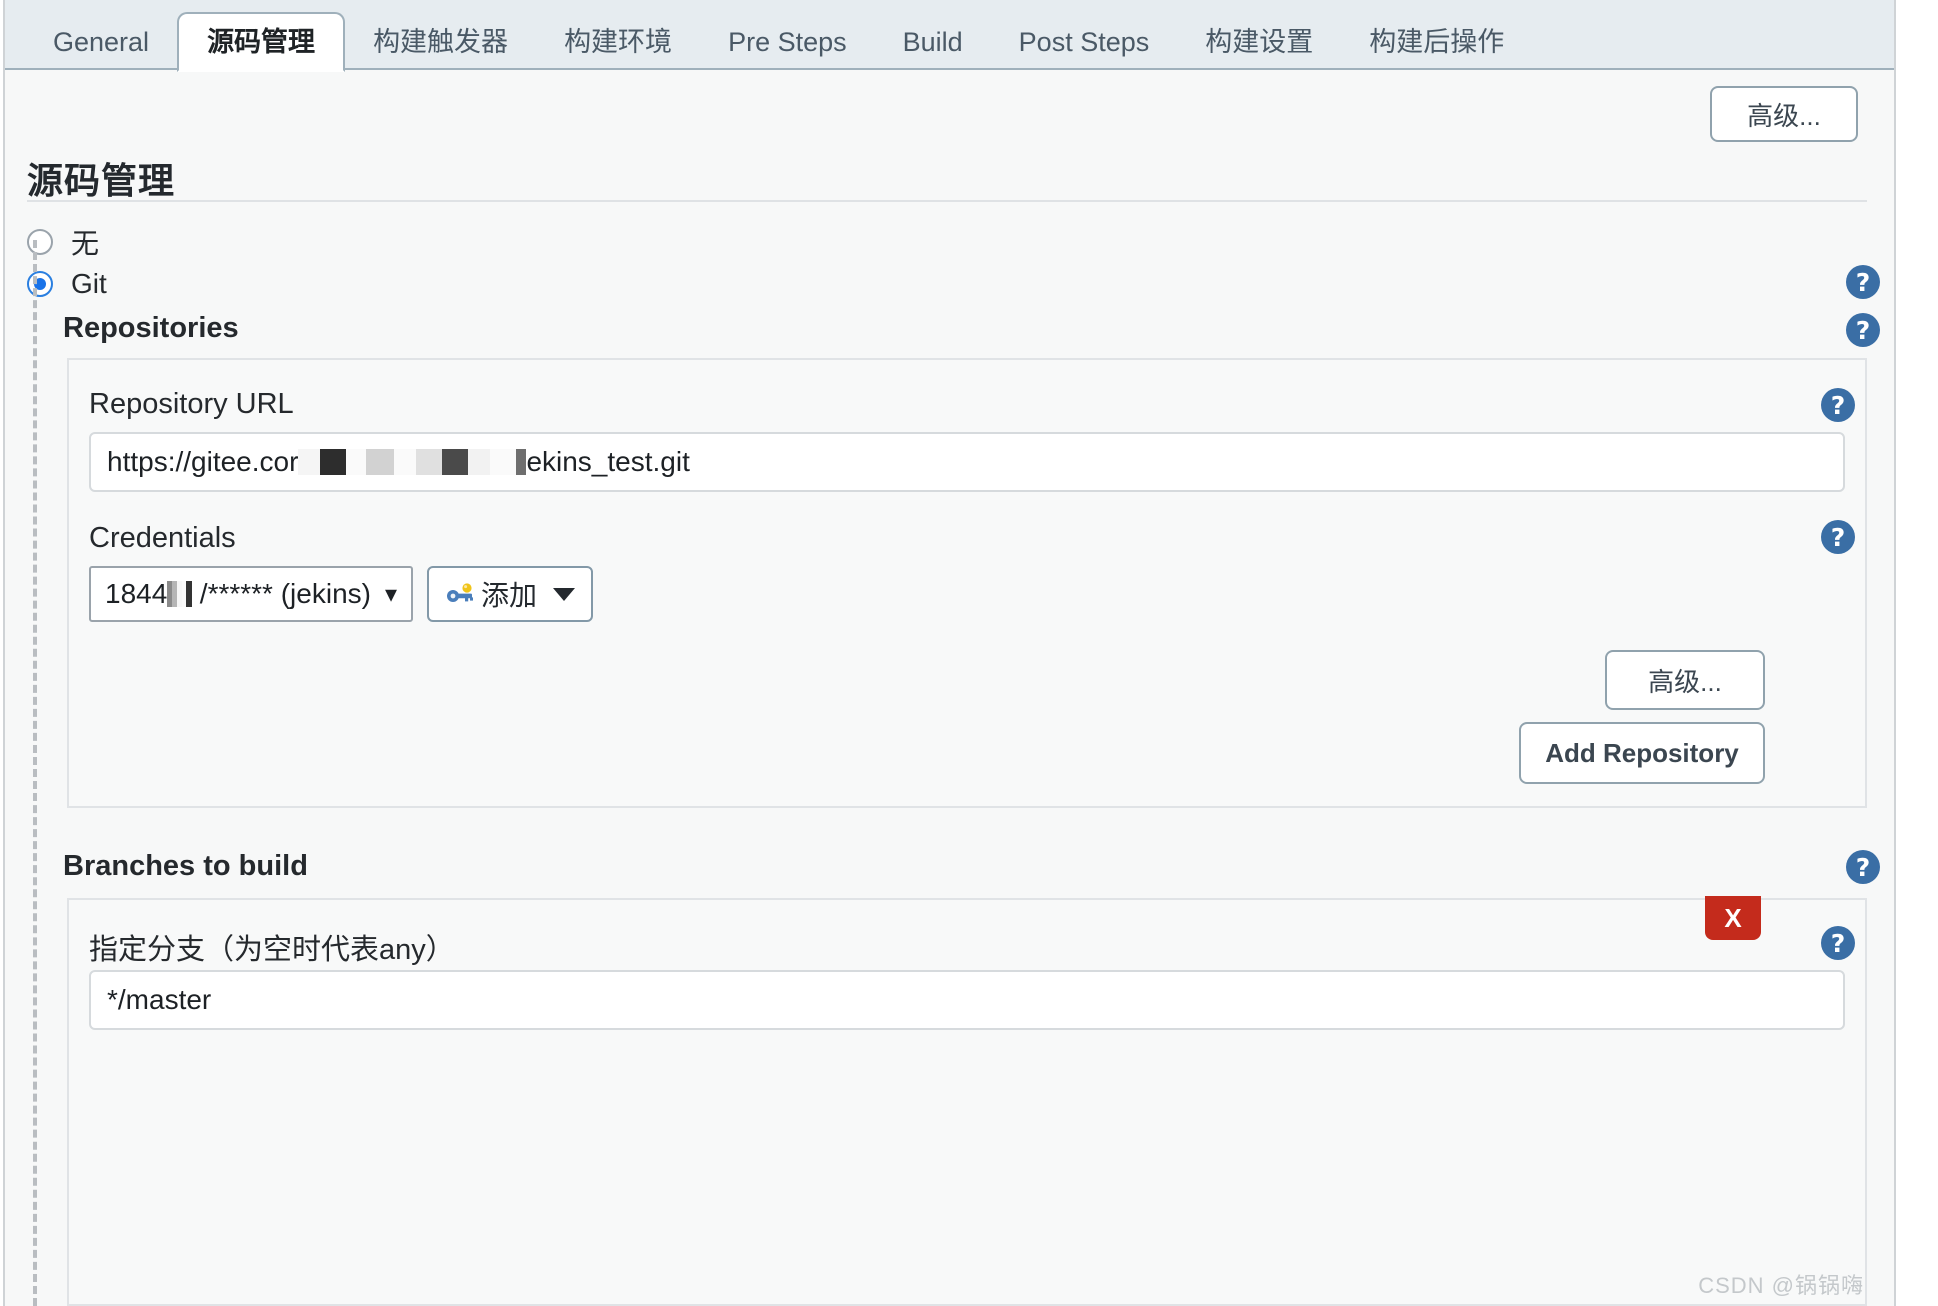 The image size is (1938, 1306). I want to click on scm-option-none-label: 无, so click(85, 243).